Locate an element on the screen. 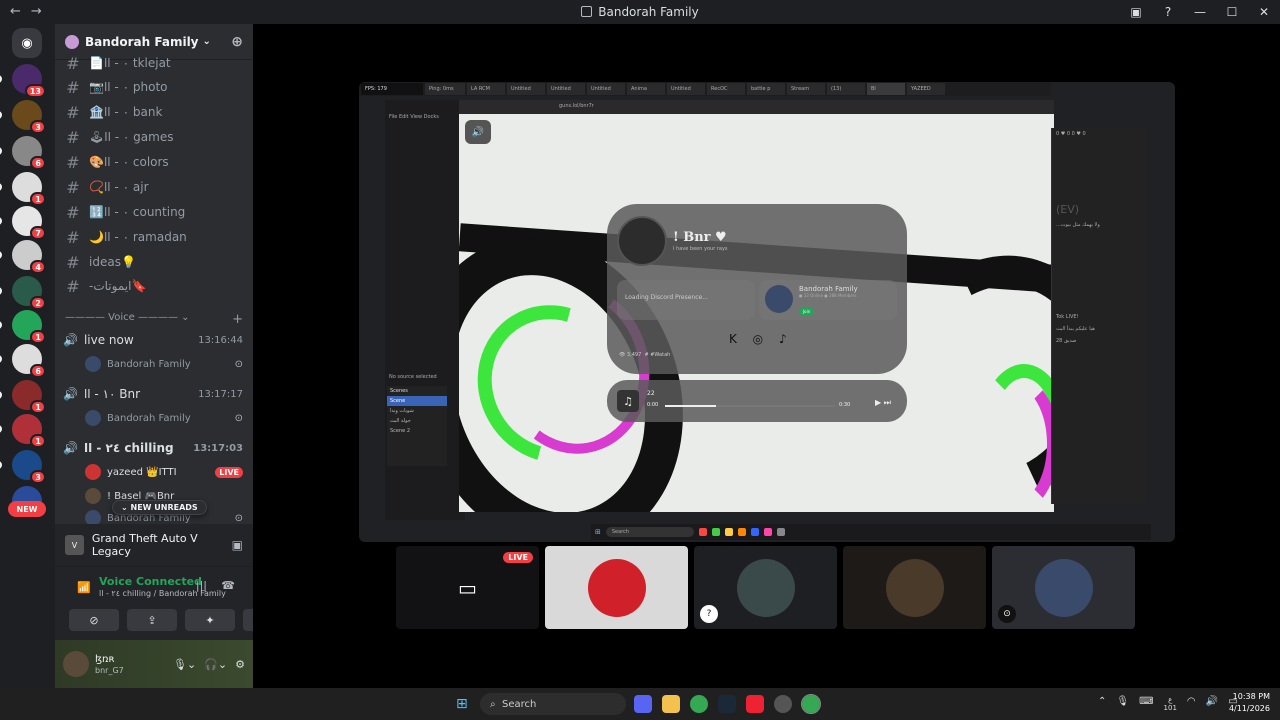  microphone-icon: 🎙⌄ is located at coordinates (184, 664).